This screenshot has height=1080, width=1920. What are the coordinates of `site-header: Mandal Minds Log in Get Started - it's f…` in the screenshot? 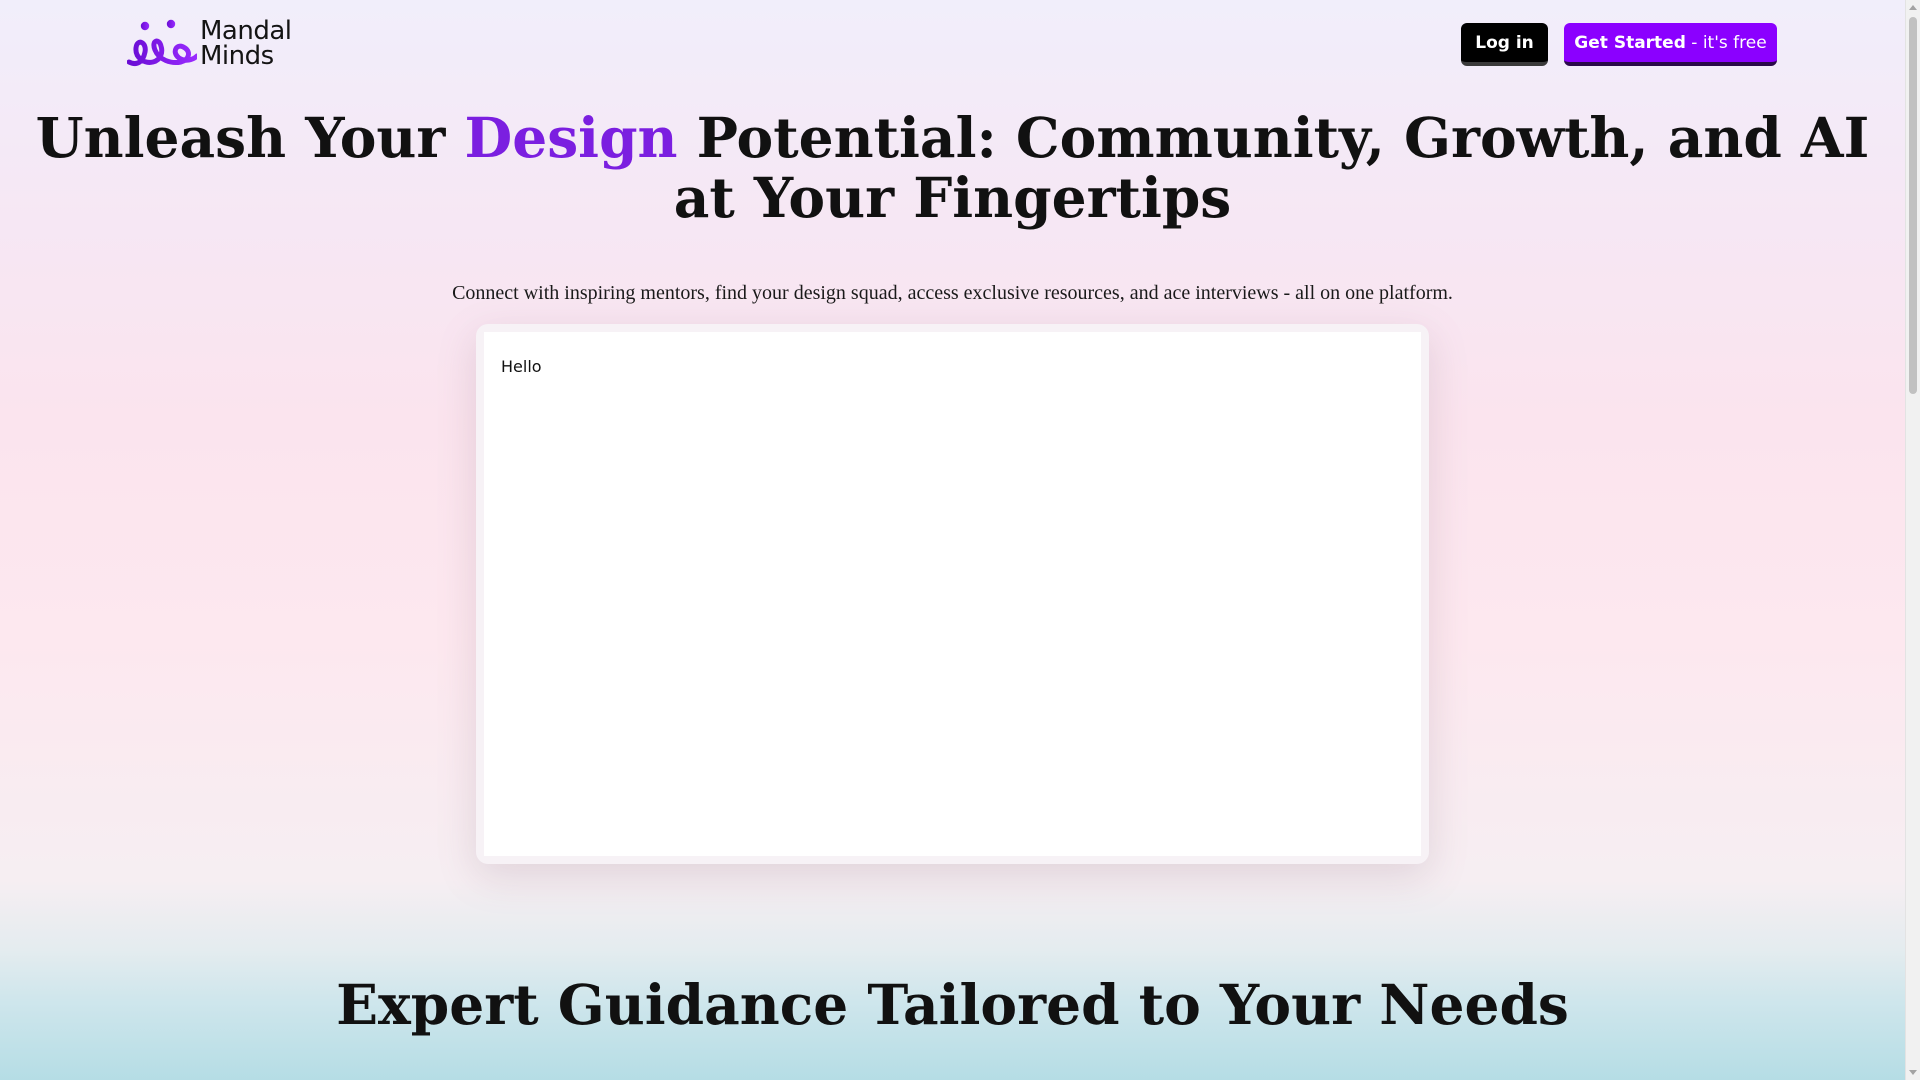 It's located at (952, 45).